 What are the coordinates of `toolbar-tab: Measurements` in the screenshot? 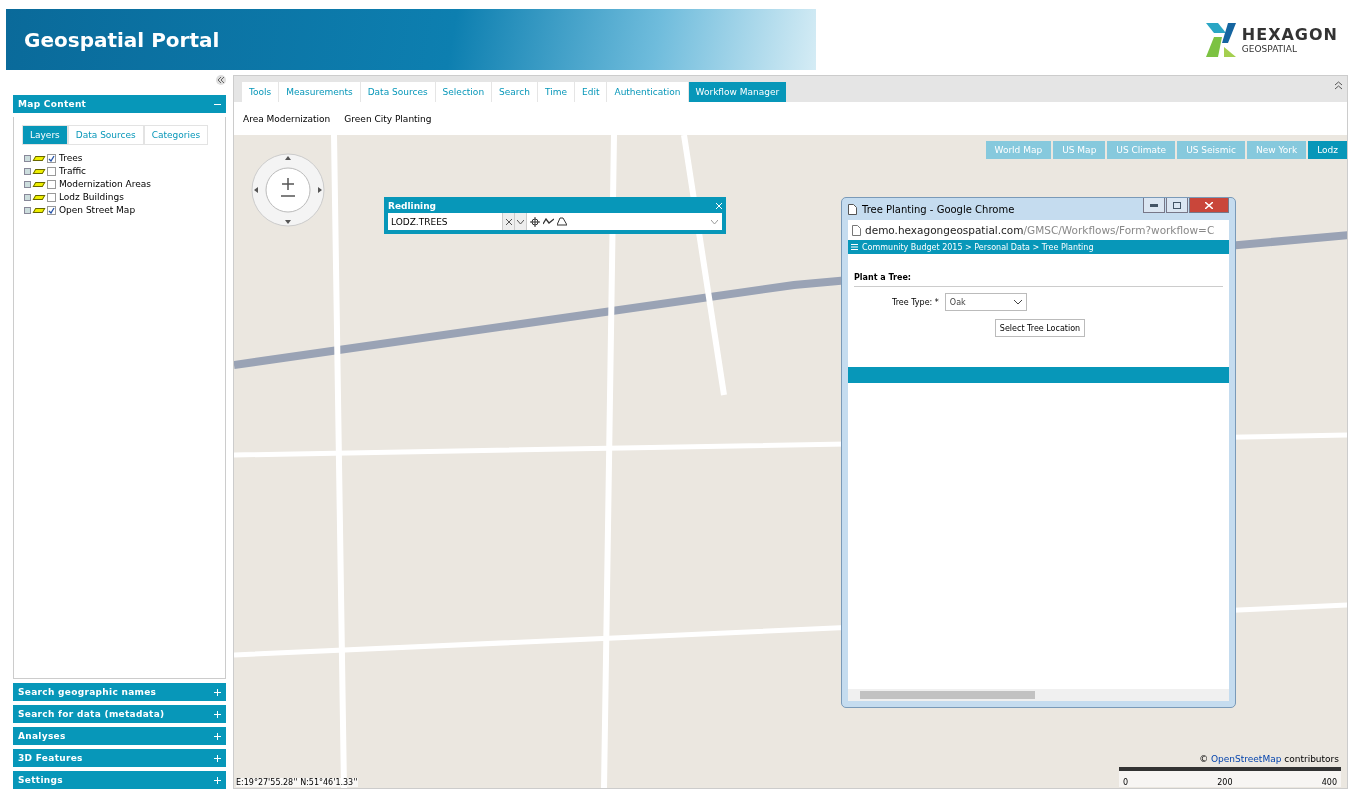 It's located at (319, 92).